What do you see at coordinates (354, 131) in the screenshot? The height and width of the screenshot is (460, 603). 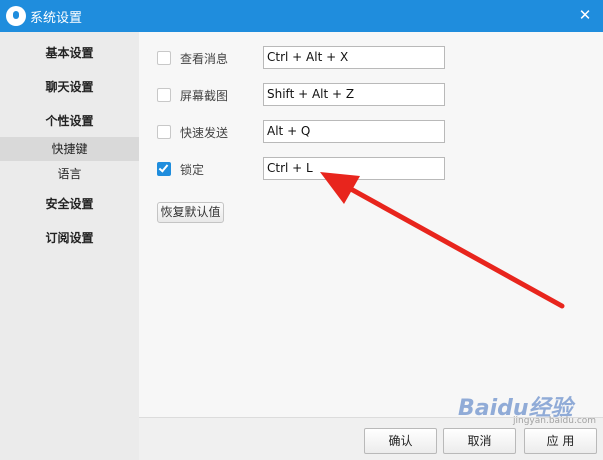 I see `quick-send-hotkey-input: Alt + Q` at bounding box center [354, 131].